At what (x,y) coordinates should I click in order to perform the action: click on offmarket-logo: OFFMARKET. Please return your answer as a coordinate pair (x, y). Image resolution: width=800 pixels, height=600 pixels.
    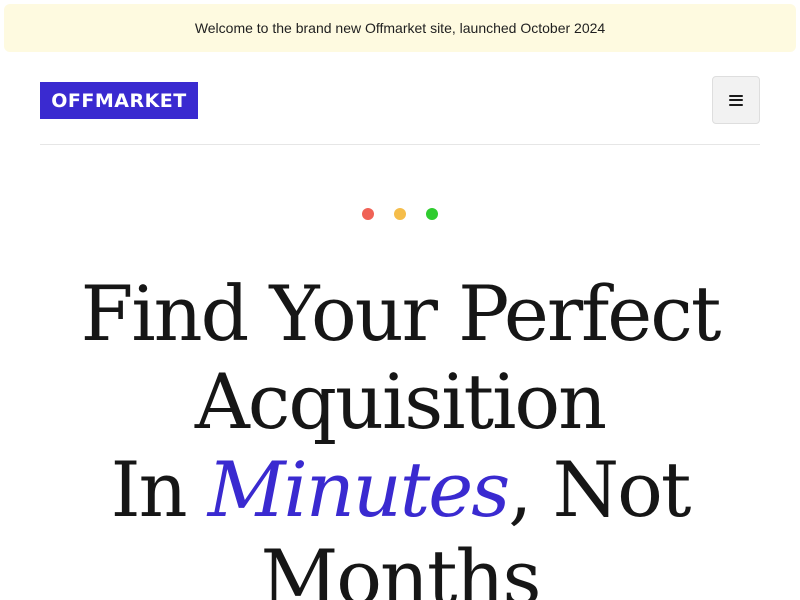
    Looking at the image, I should click on (119, 100).